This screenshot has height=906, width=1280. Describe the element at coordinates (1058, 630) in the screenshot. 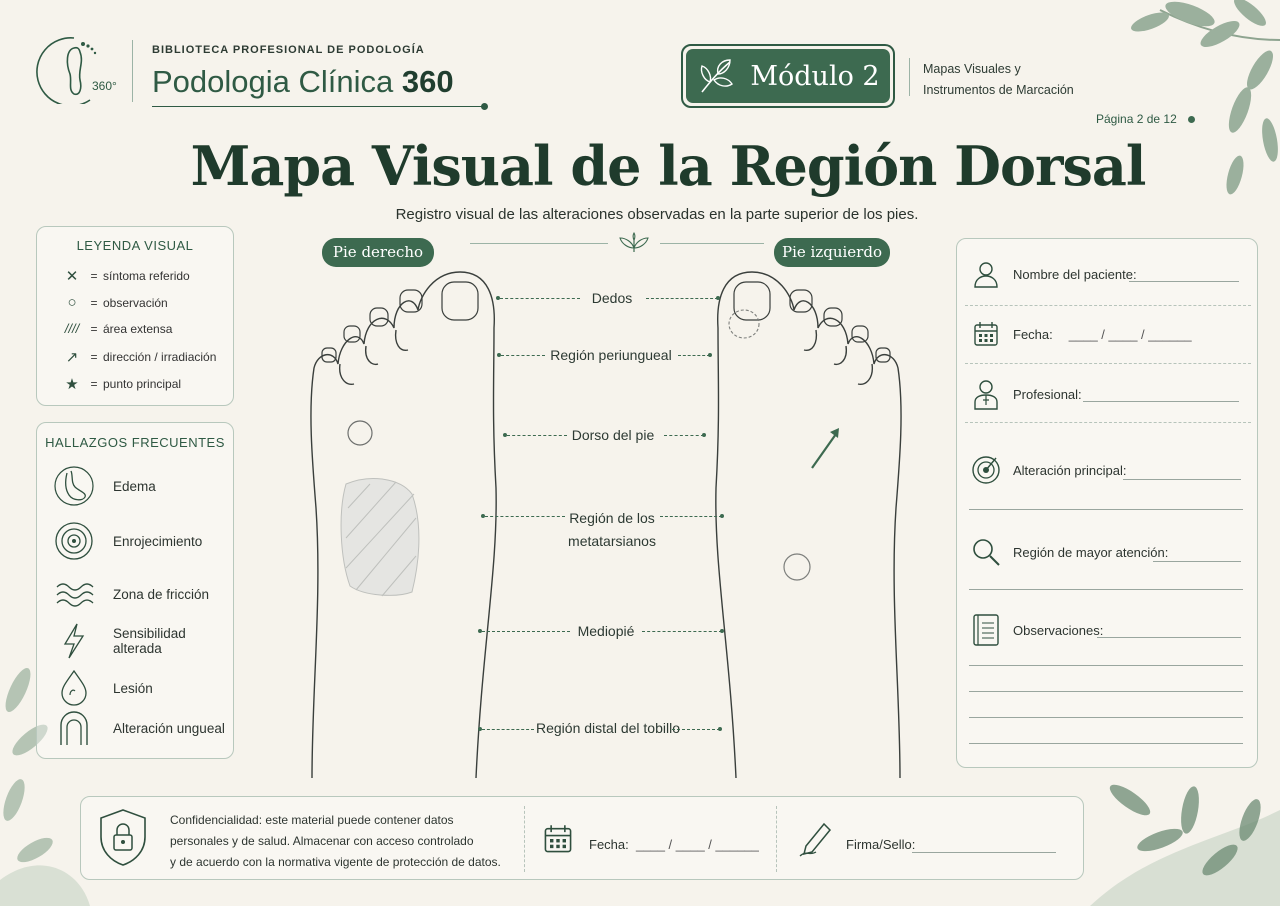

I see `observations-label: Observaciones:` at that location.